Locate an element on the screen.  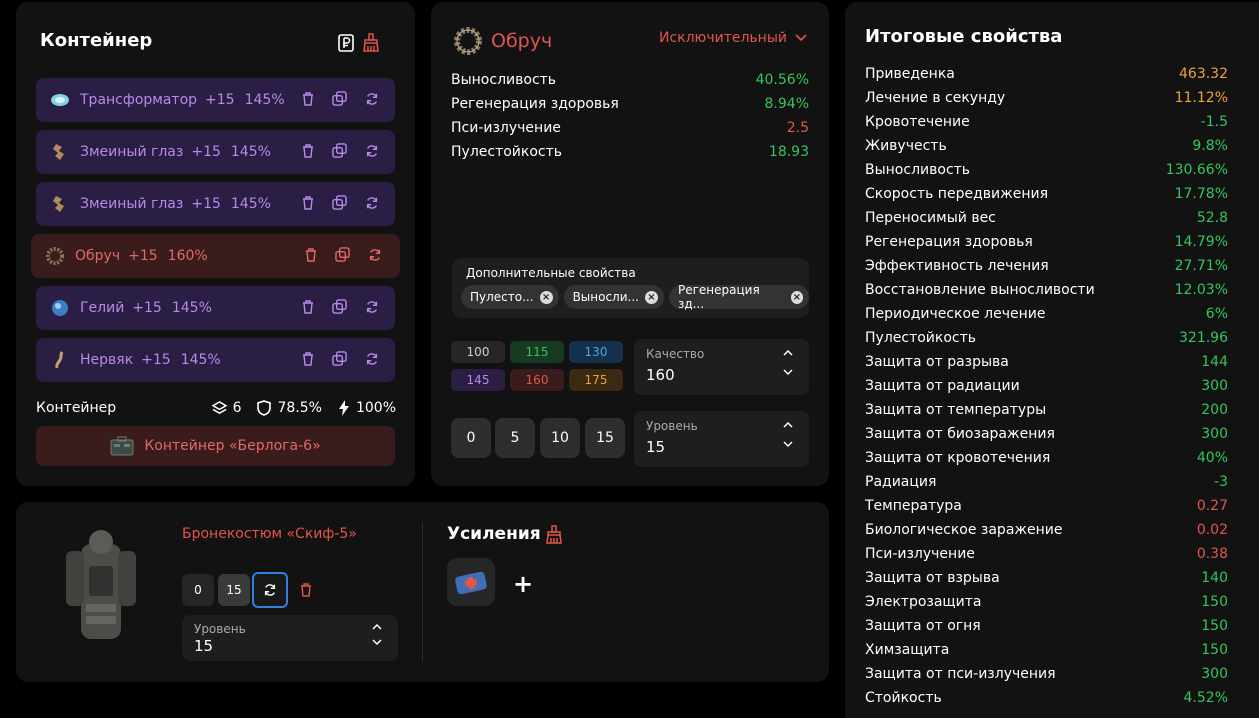
total-property-value: 11.12% is located at coordinates (1201, 98).